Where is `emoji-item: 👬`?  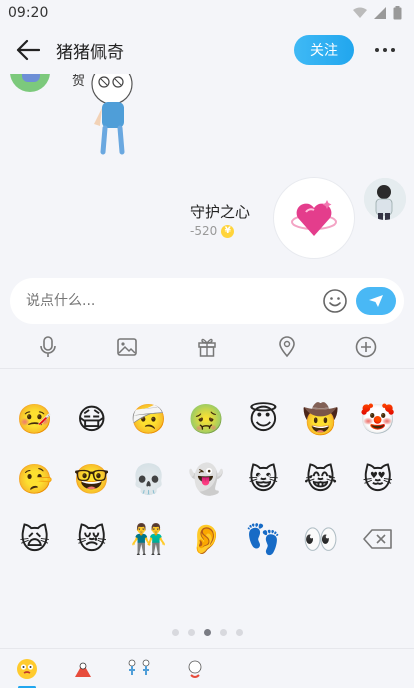 emoji-item: 👬 is located at coordinates (148, 539).